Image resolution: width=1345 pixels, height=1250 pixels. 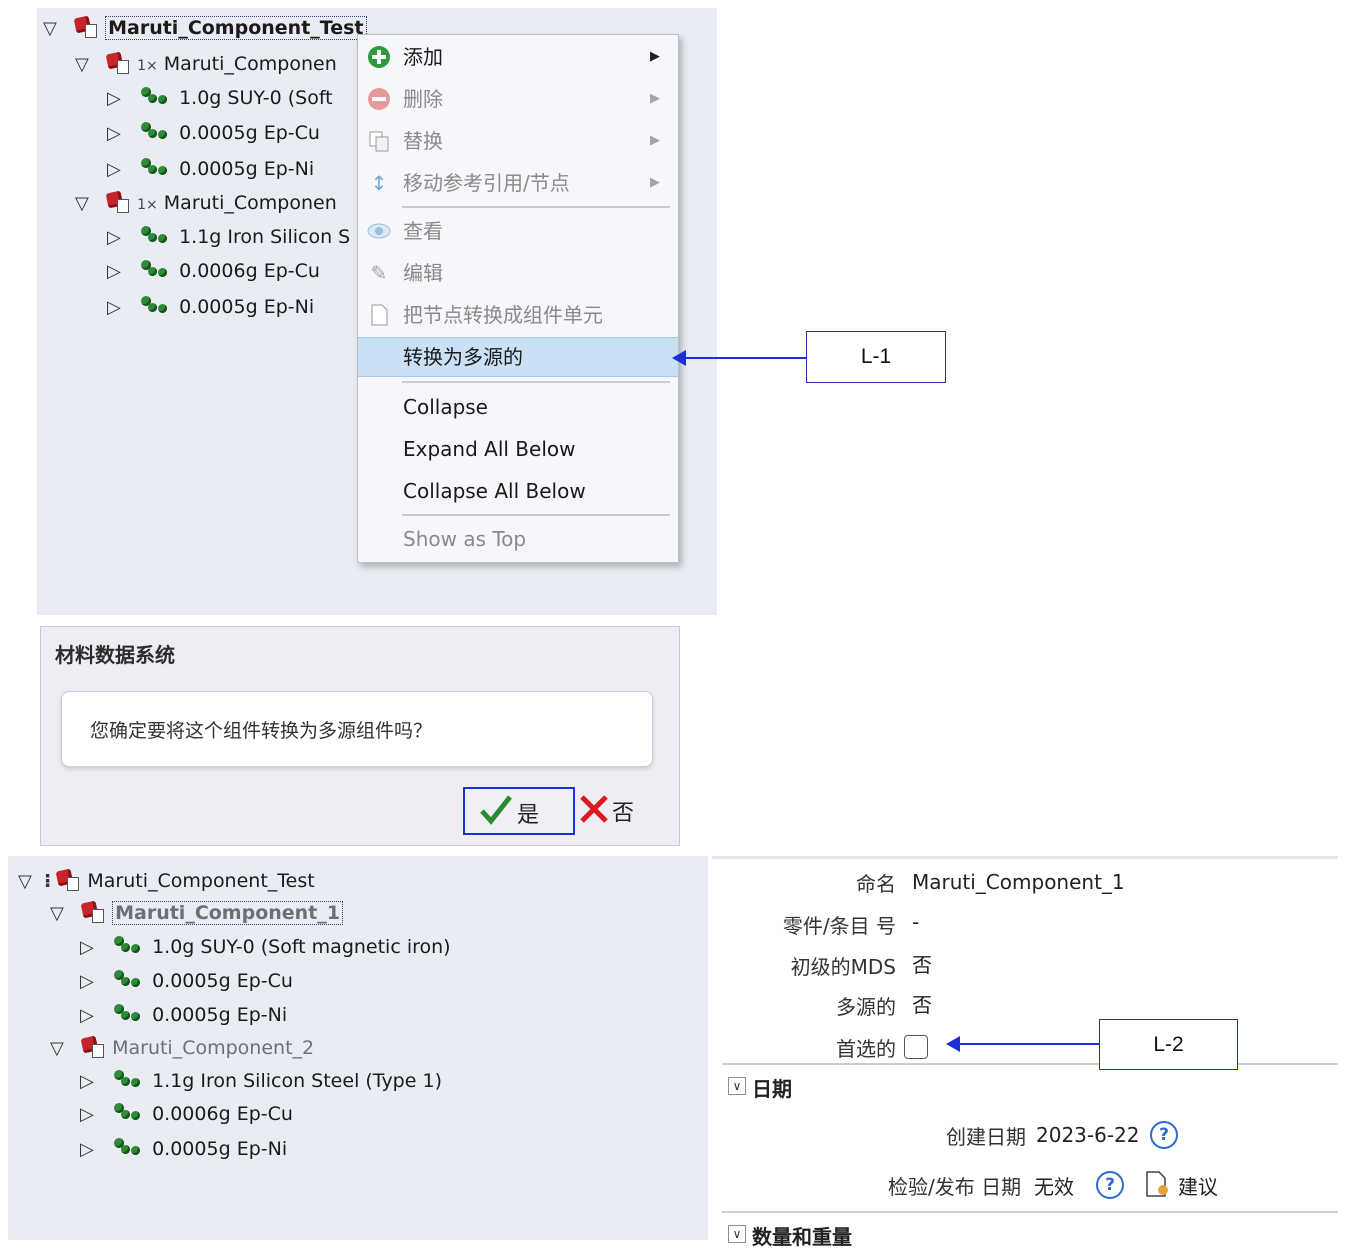 What do you see at coordinates (423, 273) in the screenshot?
I see `menu-label: 编辑` at bounding box center [423, 273].